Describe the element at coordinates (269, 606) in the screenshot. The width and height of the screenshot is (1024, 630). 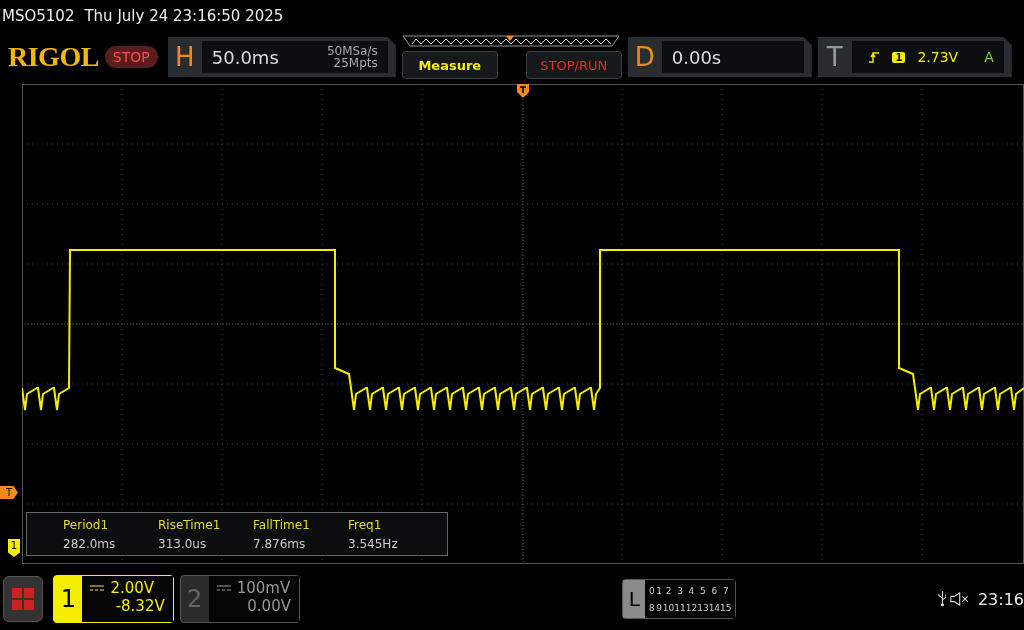
I see `channel-offset: 0.00V` at that location.